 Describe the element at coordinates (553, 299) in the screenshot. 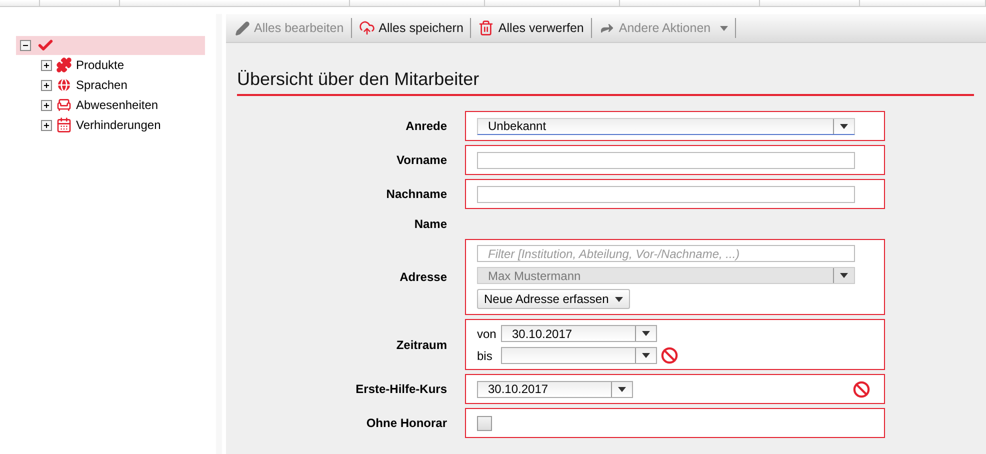

I see `new-address-button: Neue Adresse erfassen` at that location.